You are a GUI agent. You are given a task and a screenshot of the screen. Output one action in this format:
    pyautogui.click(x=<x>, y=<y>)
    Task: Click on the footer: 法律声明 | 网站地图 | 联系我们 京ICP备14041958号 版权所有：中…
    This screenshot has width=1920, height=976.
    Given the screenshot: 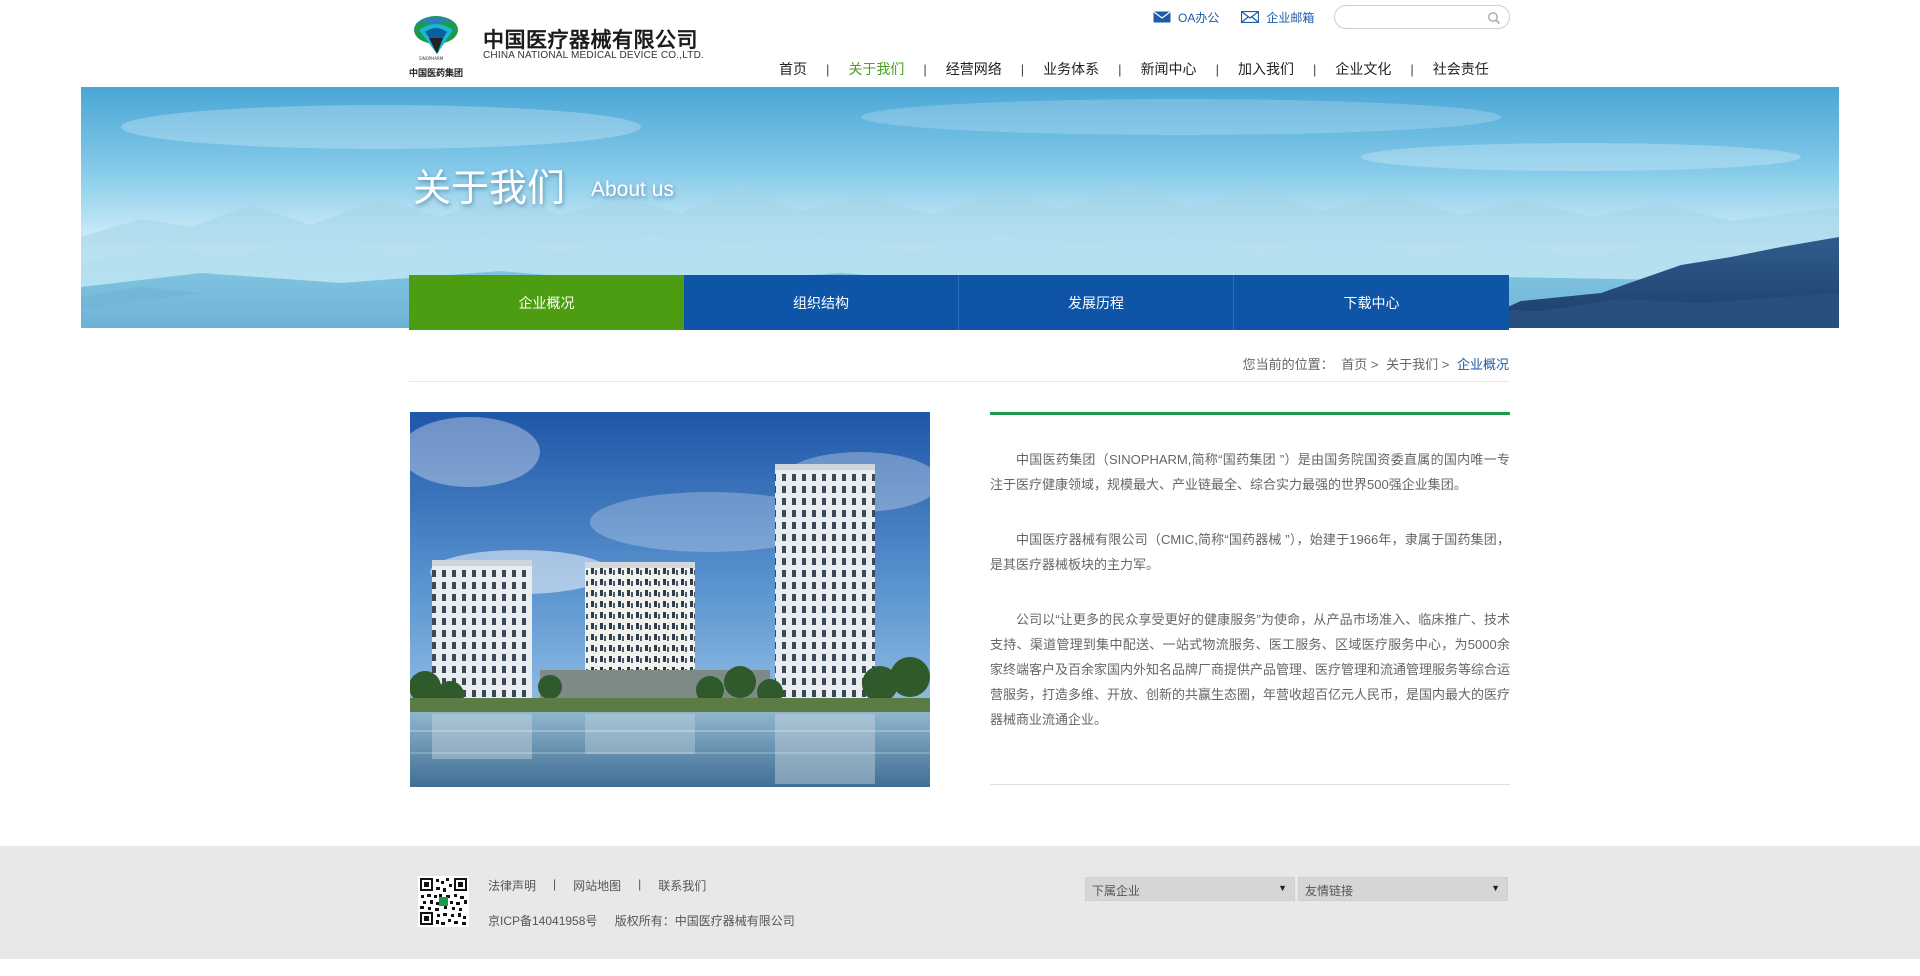 What is the action you would take?
    pyautogui.click(x=960, y=902)
    